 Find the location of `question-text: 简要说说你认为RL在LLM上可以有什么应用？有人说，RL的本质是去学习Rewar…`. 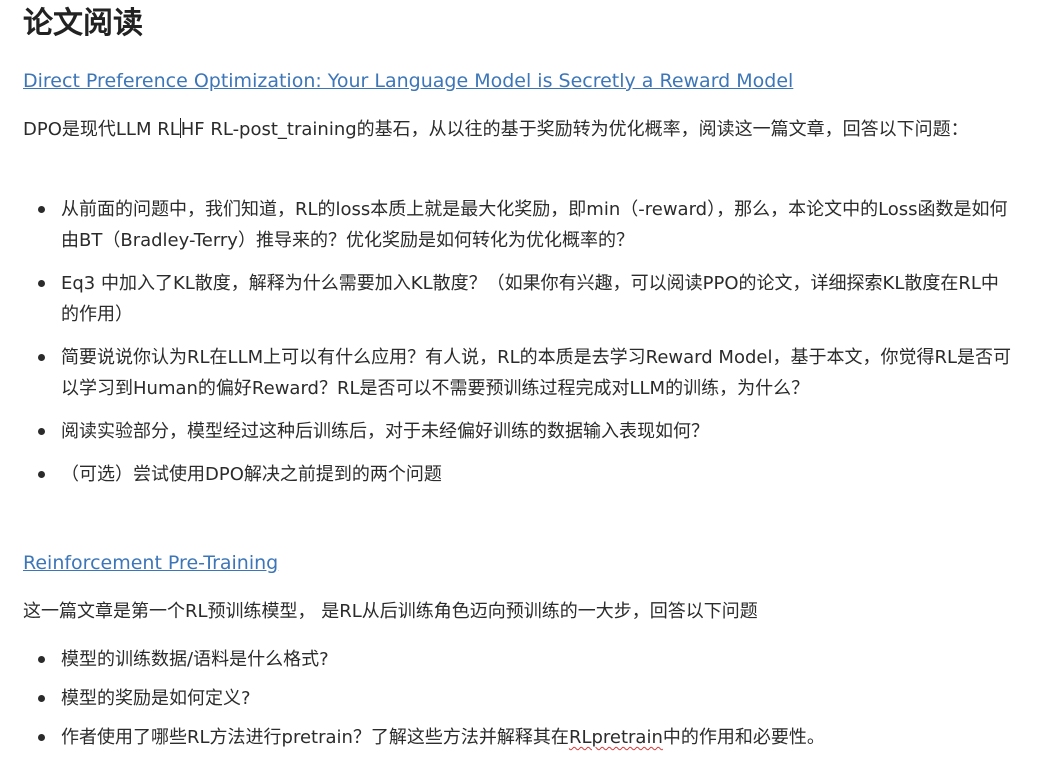

question-text: 简要说说你认为RL在LLM上可以有什么应用？有人说，RL的本质是去学习Rewar… is located at coordinates (536, 373).